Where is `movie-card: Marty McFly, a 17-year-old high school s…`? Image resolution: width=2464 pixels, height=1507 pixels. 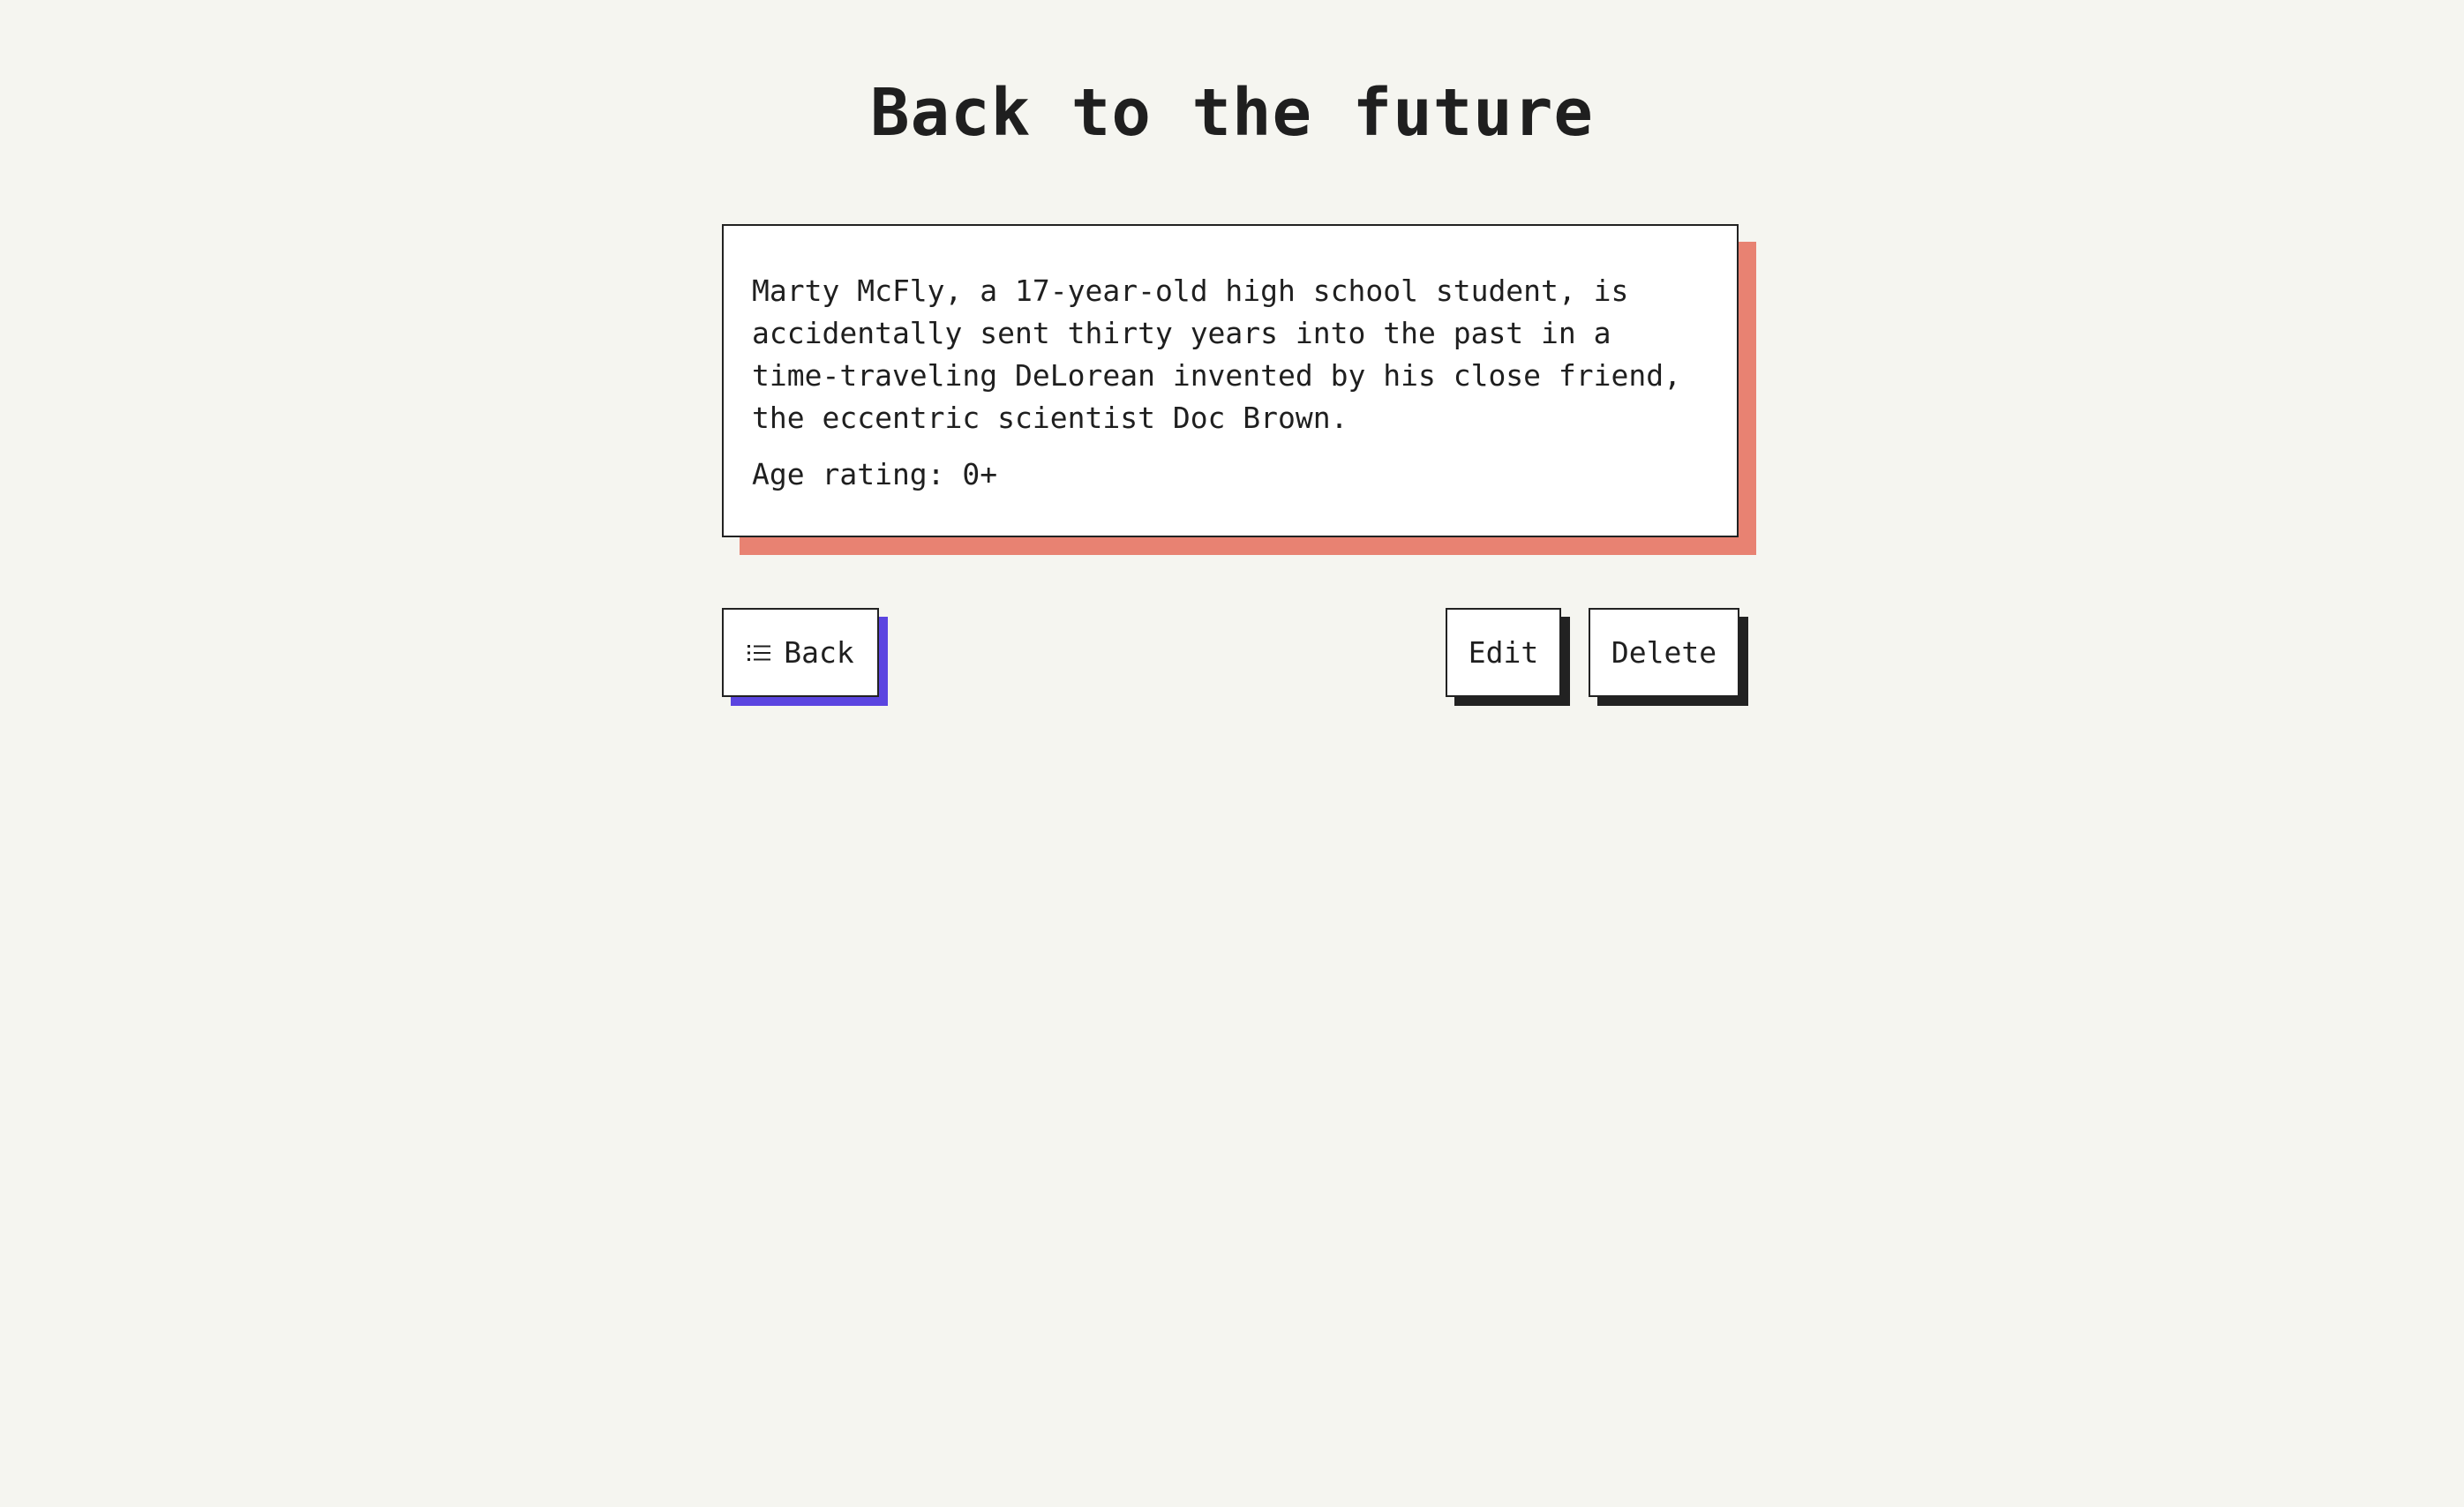 movie-card: Marty McFly, a 17-year-old high school s… is located at coordinates (1239, 389).